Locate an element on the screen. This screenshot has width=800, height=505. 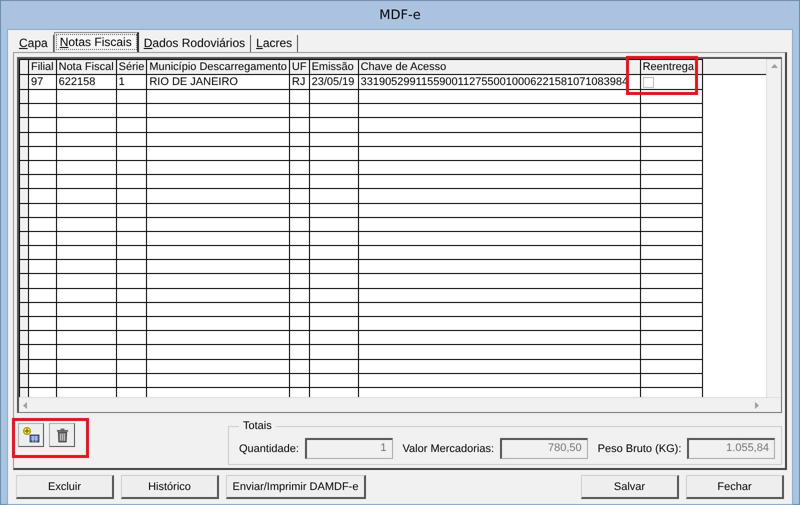
readonly-field: 780,50 is located at coordinates (544, 448).